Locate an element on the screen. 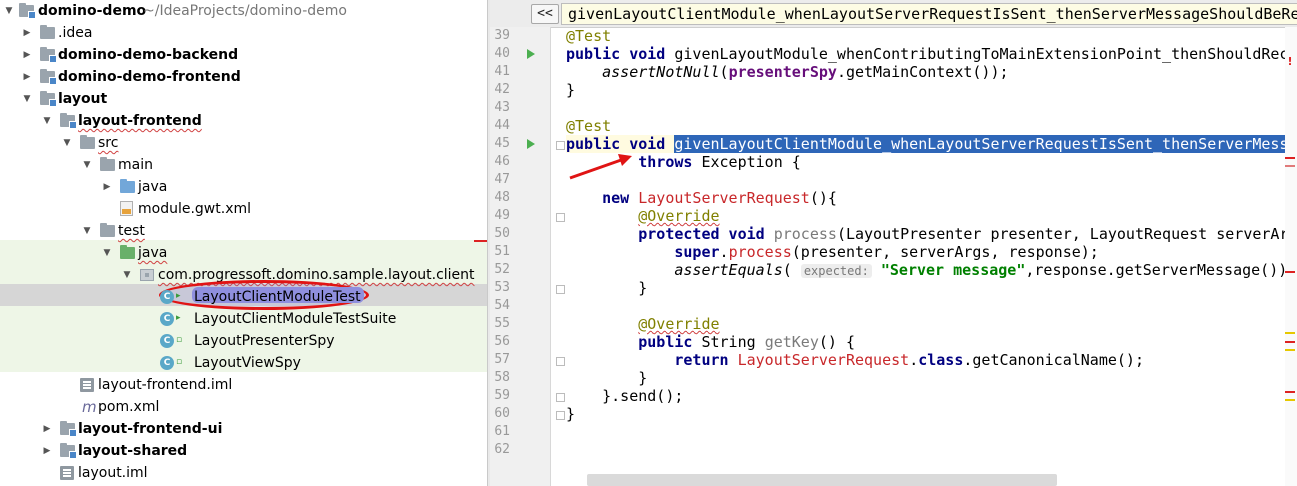  xml-file-icon is located at coordinates (126, 208).